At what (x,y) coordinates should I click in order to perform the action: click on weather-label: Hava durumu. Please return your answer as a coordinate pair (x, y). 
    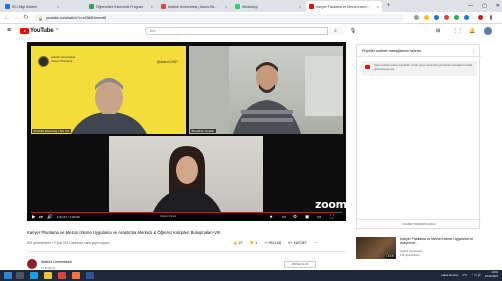
    Looking at the image, I should click on (449, 275).